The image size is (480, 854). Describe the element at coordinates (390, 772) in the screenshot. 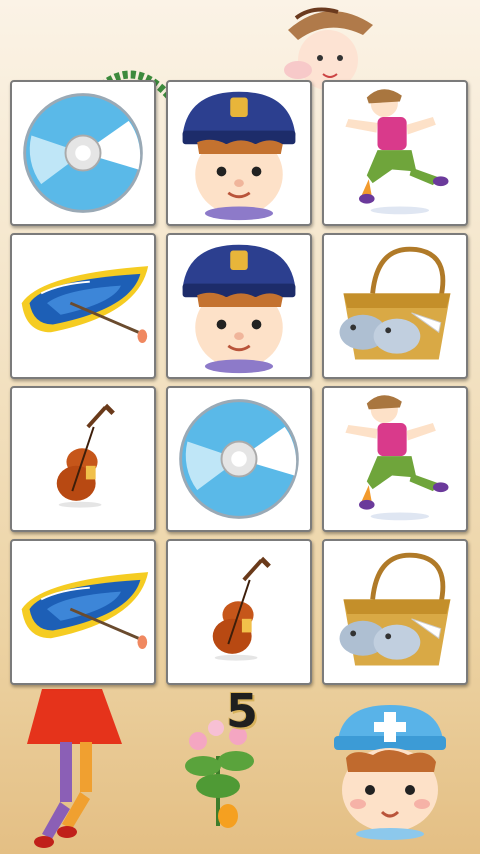

I see `nurse-boy-decoration` at that location.